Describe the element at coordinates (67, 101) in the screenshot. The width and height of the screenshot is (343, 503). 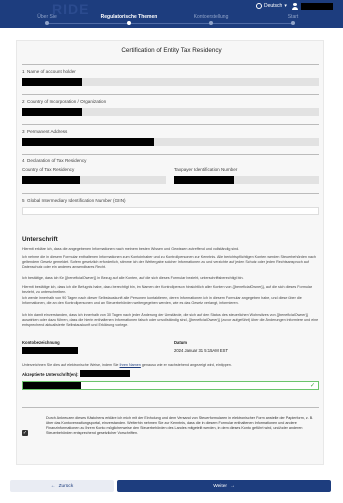
I see `field-label-country-incorporation: Country of Incorporation / Organization` at that location.